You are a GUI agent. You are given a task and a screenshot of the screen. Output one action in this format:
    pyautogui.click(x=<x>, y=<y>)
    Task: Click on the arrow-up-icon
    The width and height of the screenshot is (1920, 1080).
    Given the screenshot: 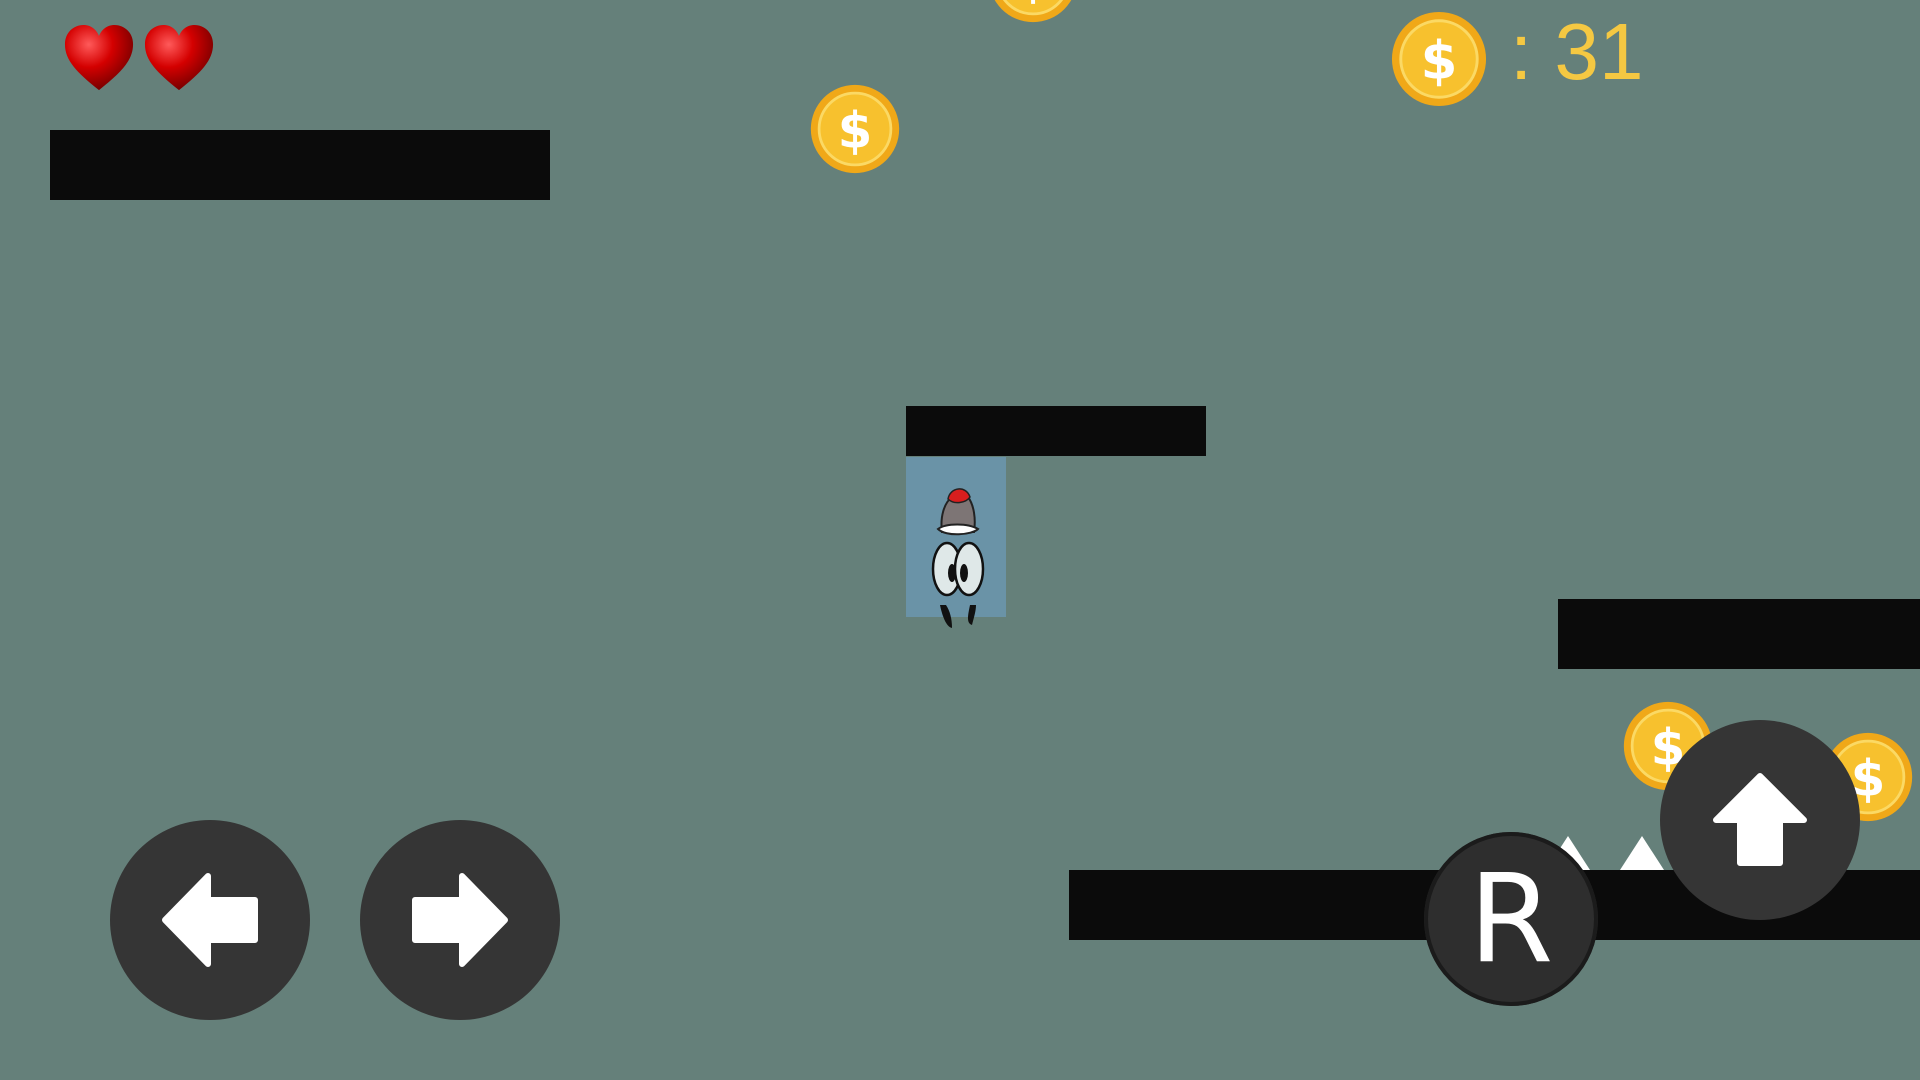 What is the action you would take?
    pyautogui.click(x=1760, y=819)
    